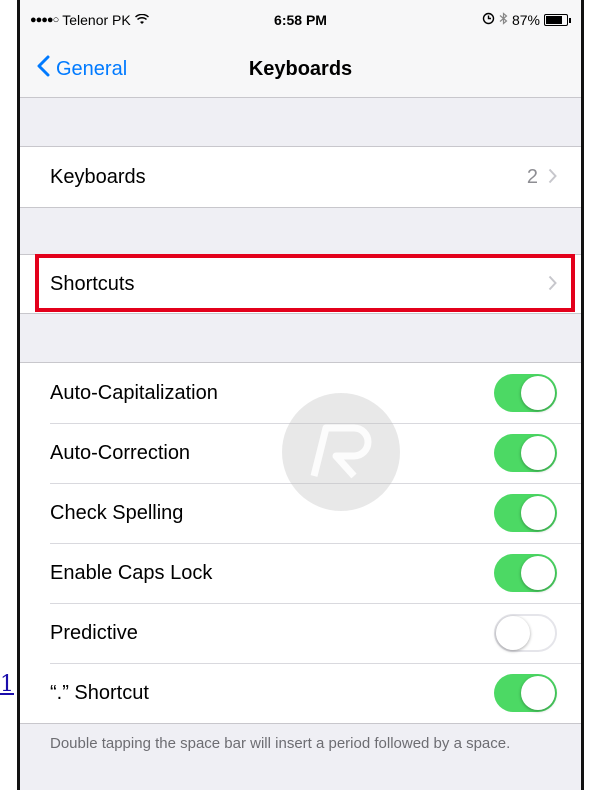 The image size is (590, 790). I want to click on keyboards-count: 2, so click(532, 176).